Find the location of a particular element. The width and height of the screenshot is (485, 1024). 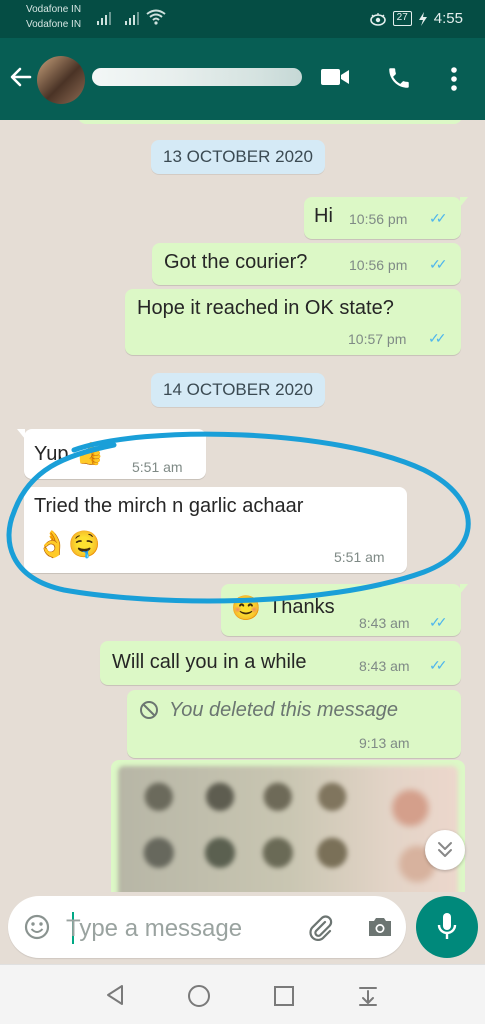

status-bar: Vodafone IN Vodafone IN 27 4:55 is located at coordinates (242, 19).